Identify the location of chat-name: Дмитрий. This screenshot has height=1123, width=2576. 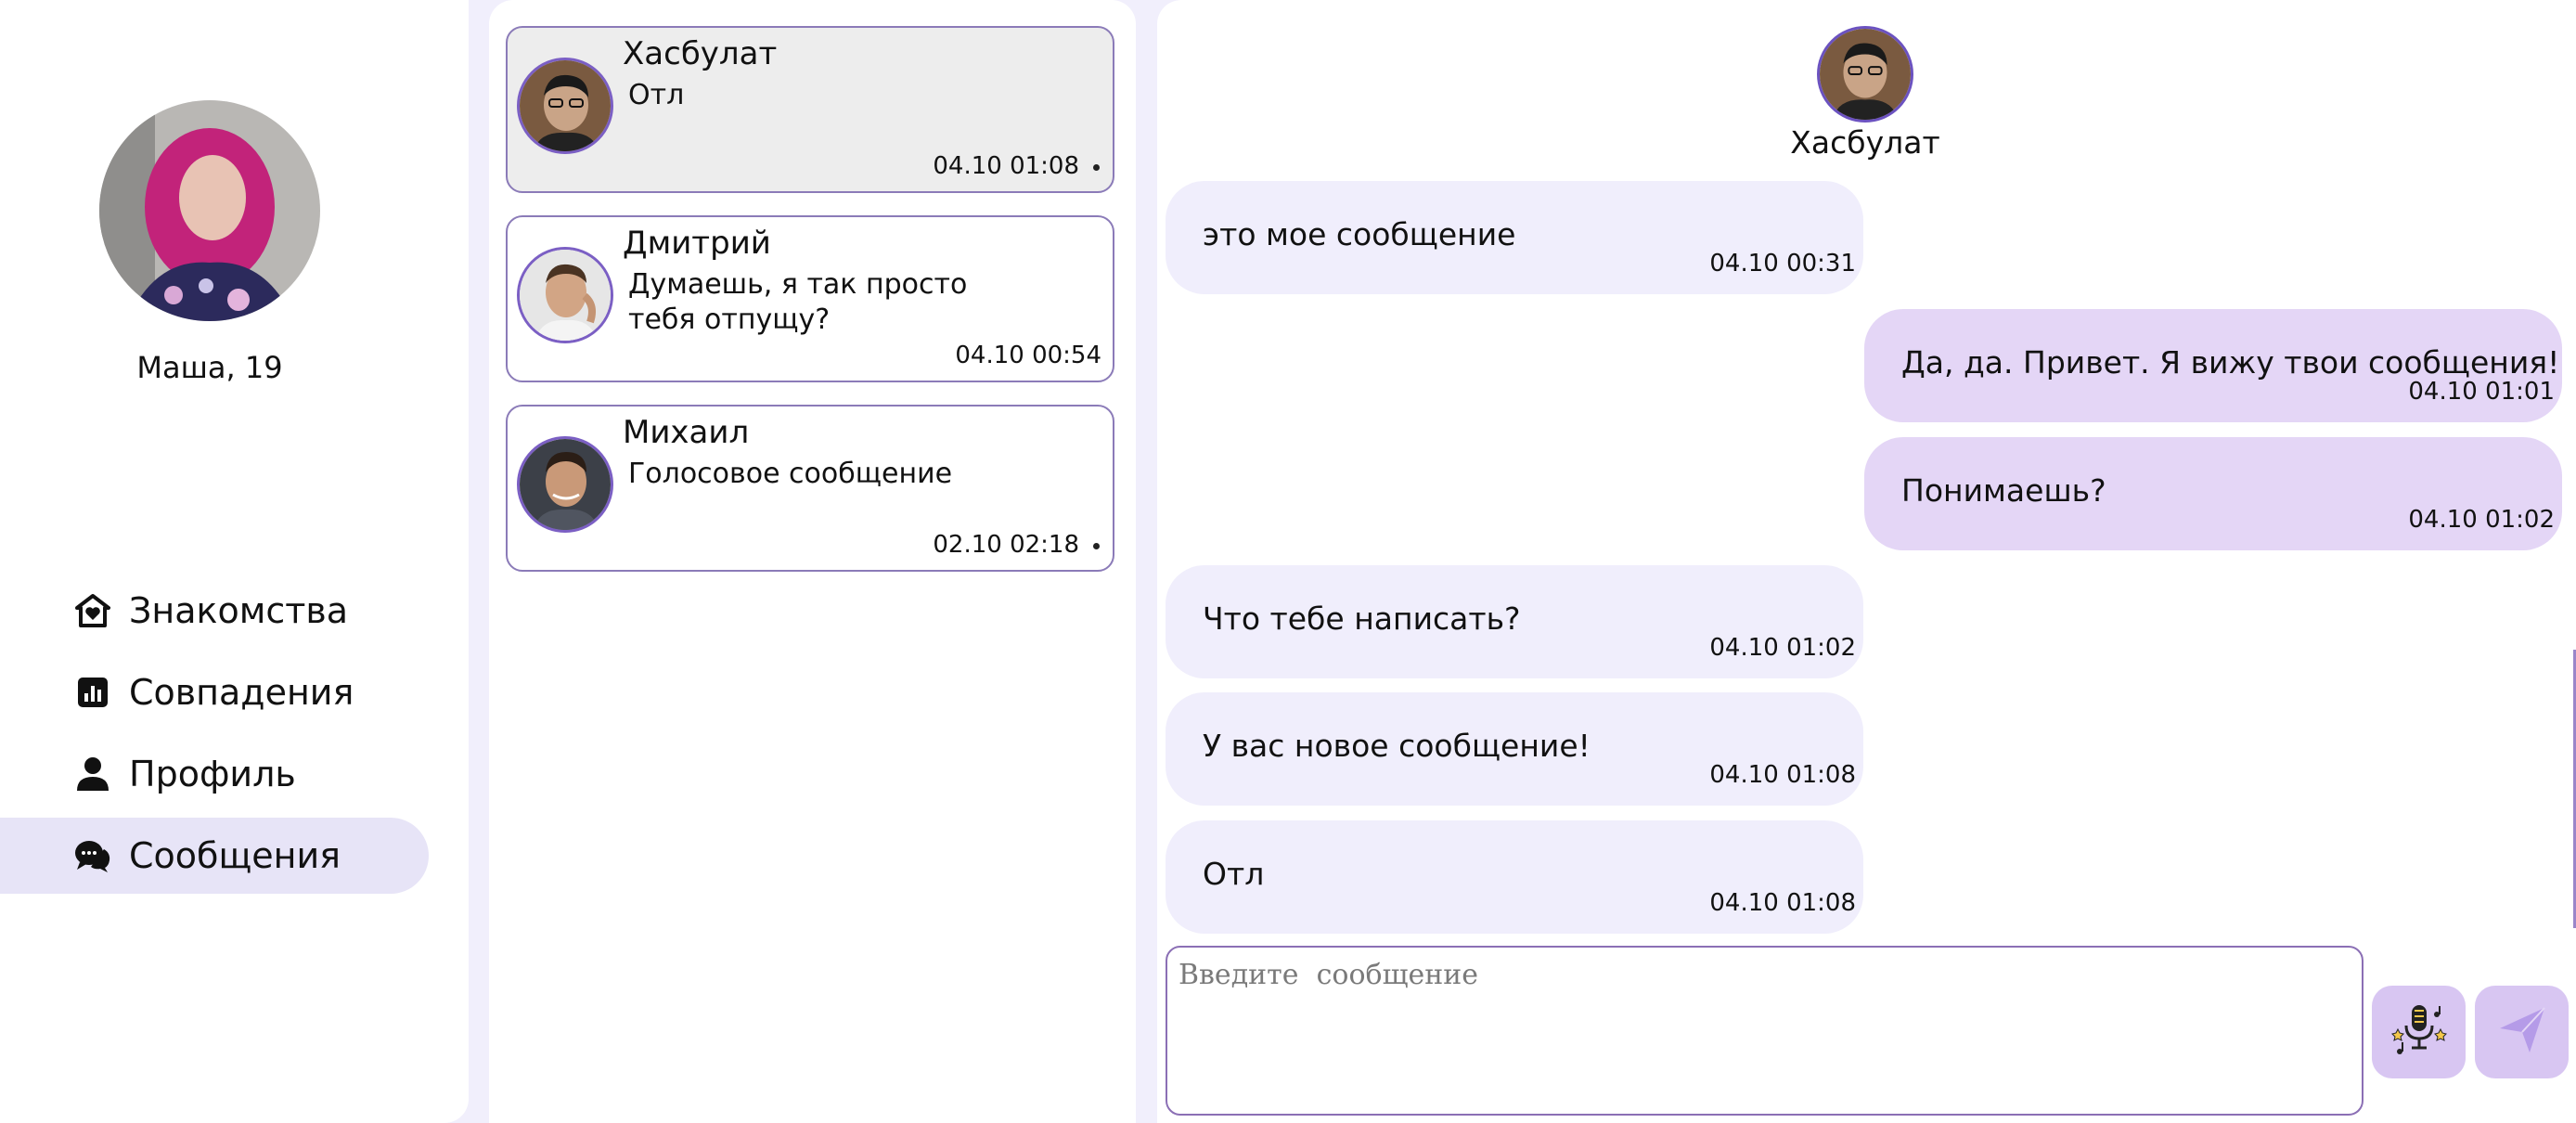
(697, 243).